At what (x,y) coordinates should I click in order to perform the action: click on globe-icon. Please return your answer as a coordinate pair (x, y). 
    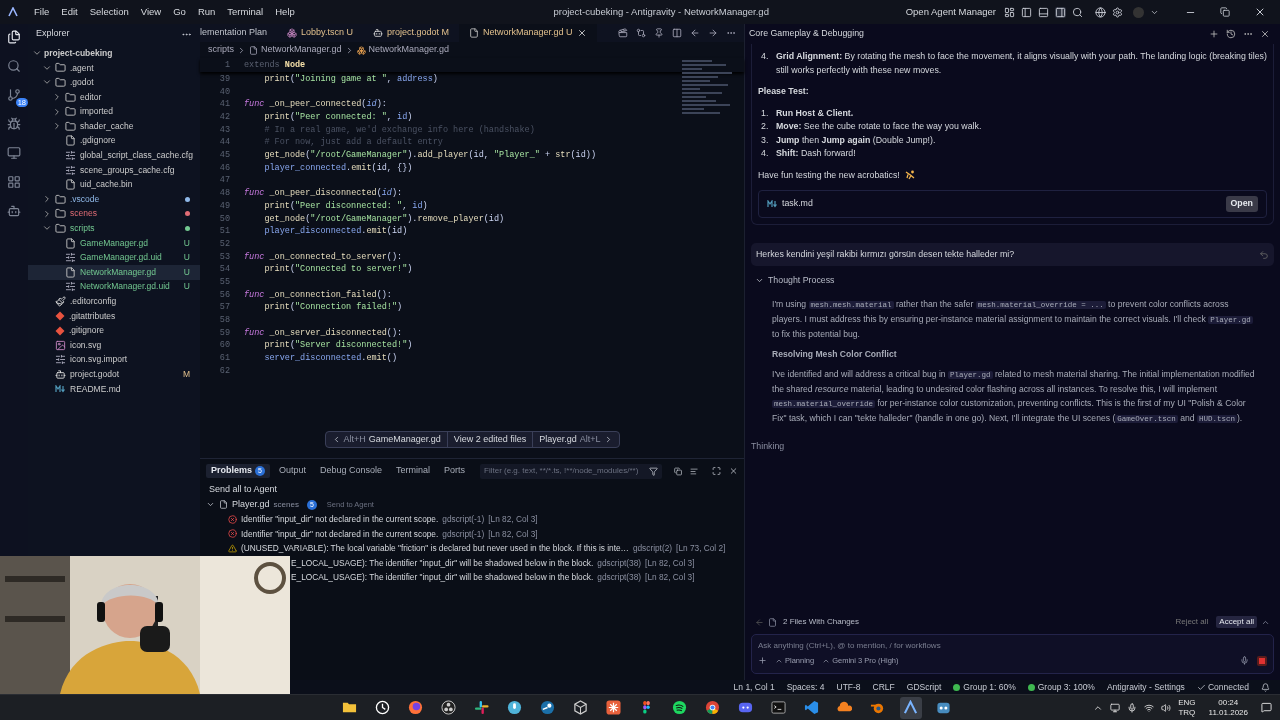
    Looking at the image, I should click on (1100, 12).